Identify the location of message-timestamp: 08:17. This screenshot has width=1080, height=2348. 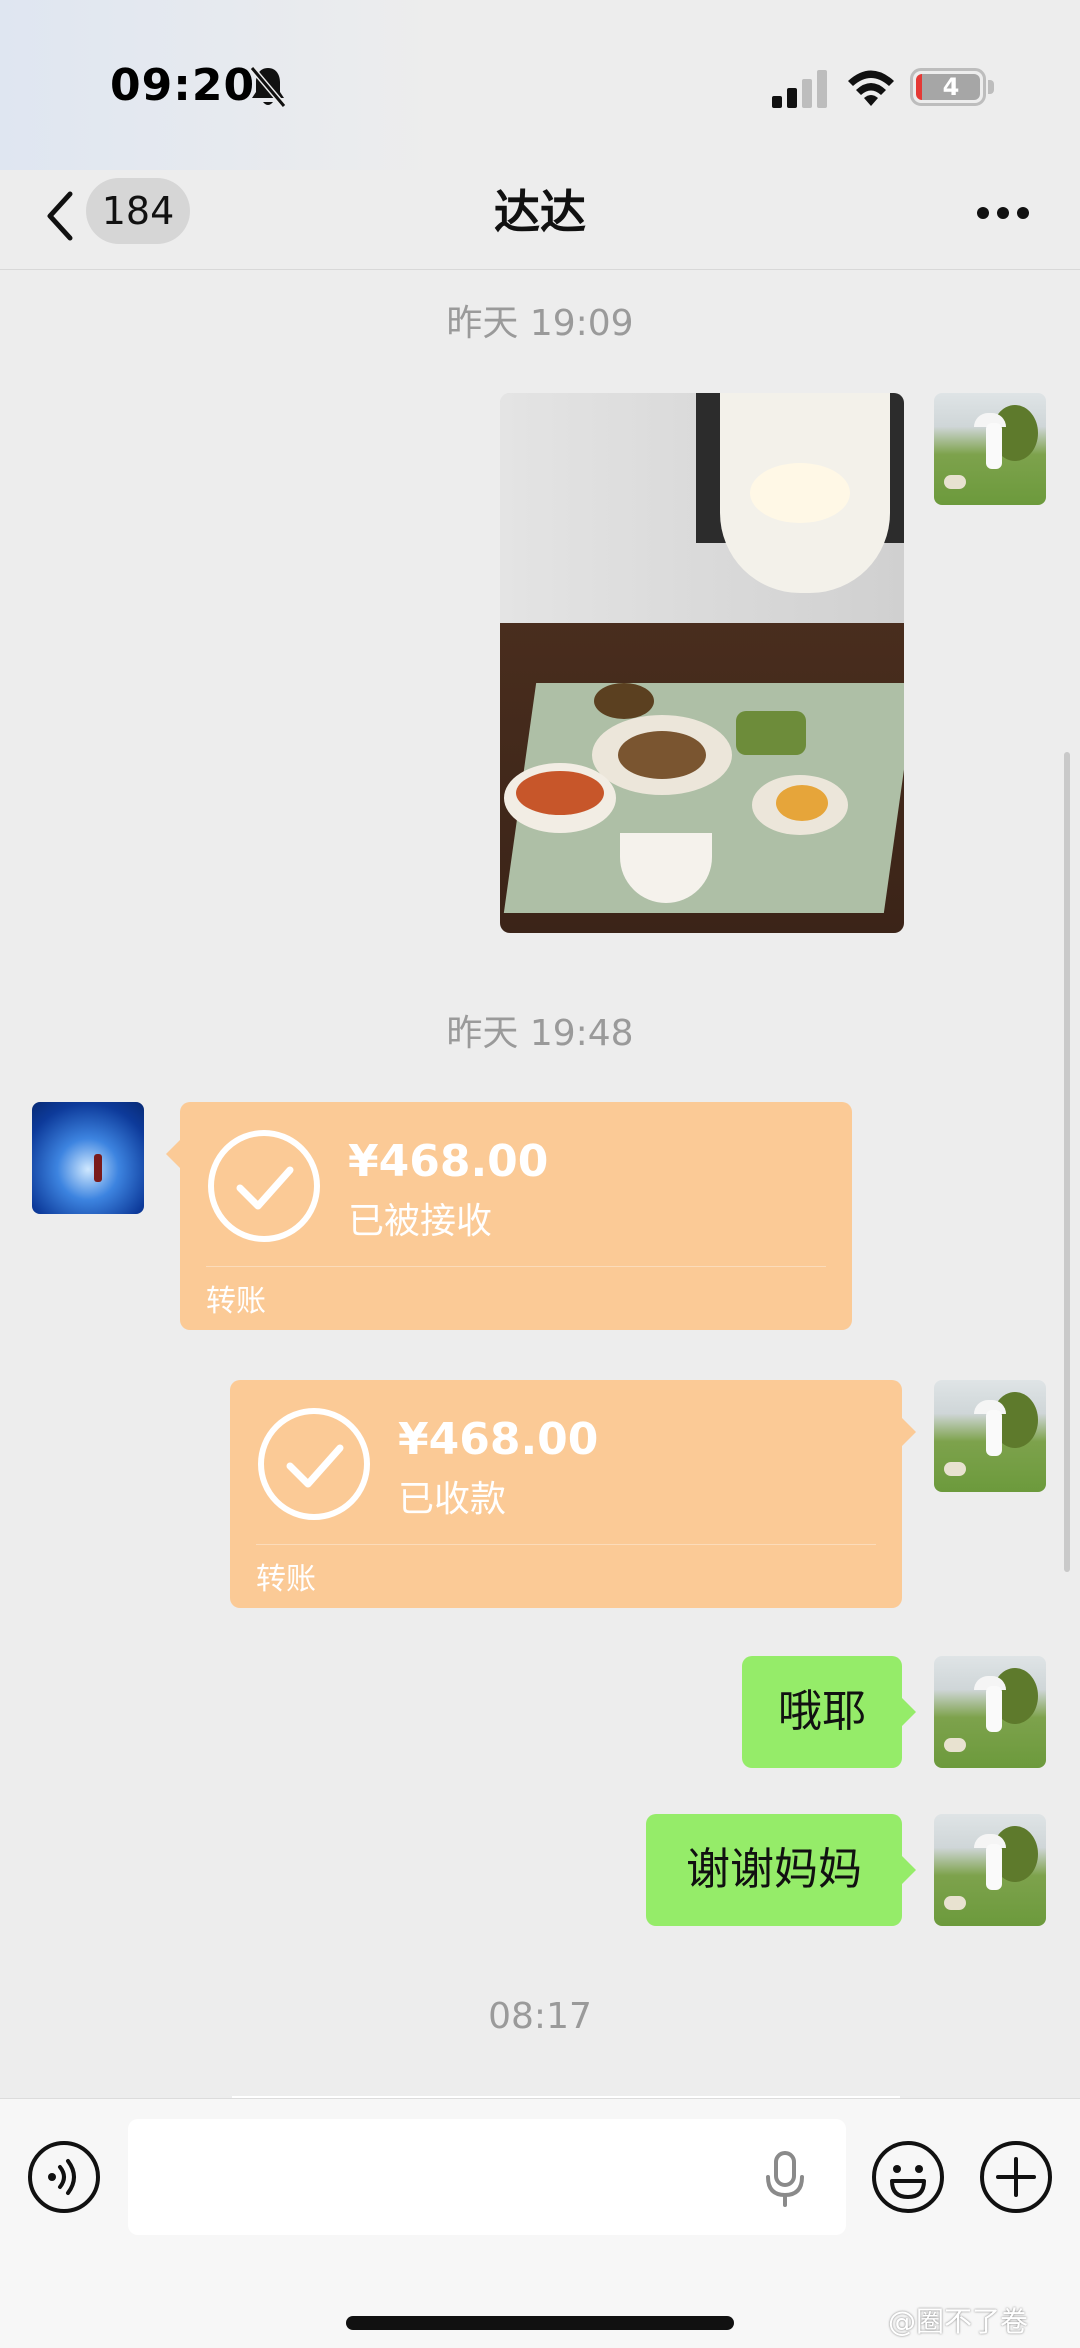
(540, 2016).